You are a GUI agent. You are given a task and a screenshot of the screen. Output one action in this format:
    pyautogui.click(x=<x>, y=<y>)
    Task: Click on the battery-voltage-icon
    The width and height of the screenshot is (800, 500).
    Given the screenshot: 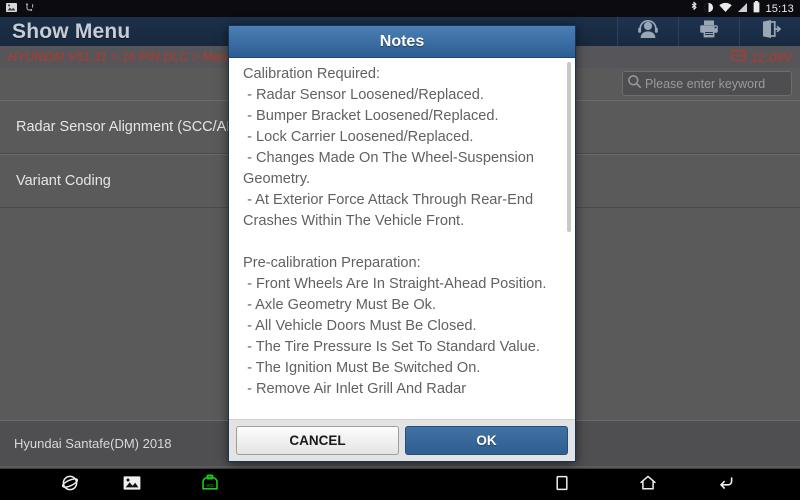 What is the action you would take?
    pyautogui.click(x=738, y=57)
    